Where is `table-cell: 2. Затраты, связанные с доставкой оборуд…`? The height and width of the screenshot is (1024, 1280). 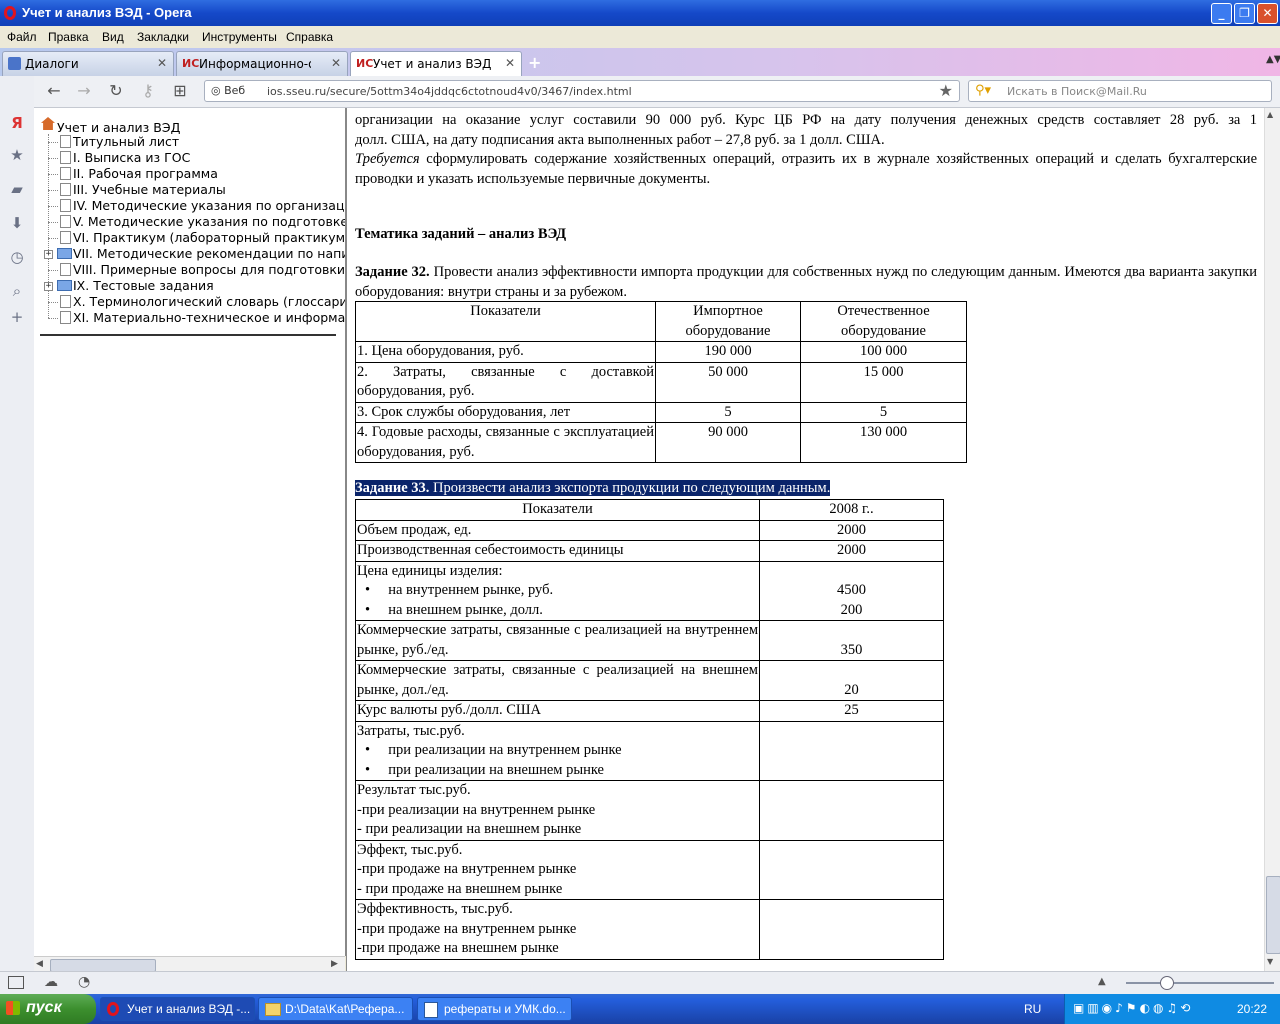
table-cell: 2. Затраты, связанные с доставкой оборуд… is located at coordinates (505, 382).